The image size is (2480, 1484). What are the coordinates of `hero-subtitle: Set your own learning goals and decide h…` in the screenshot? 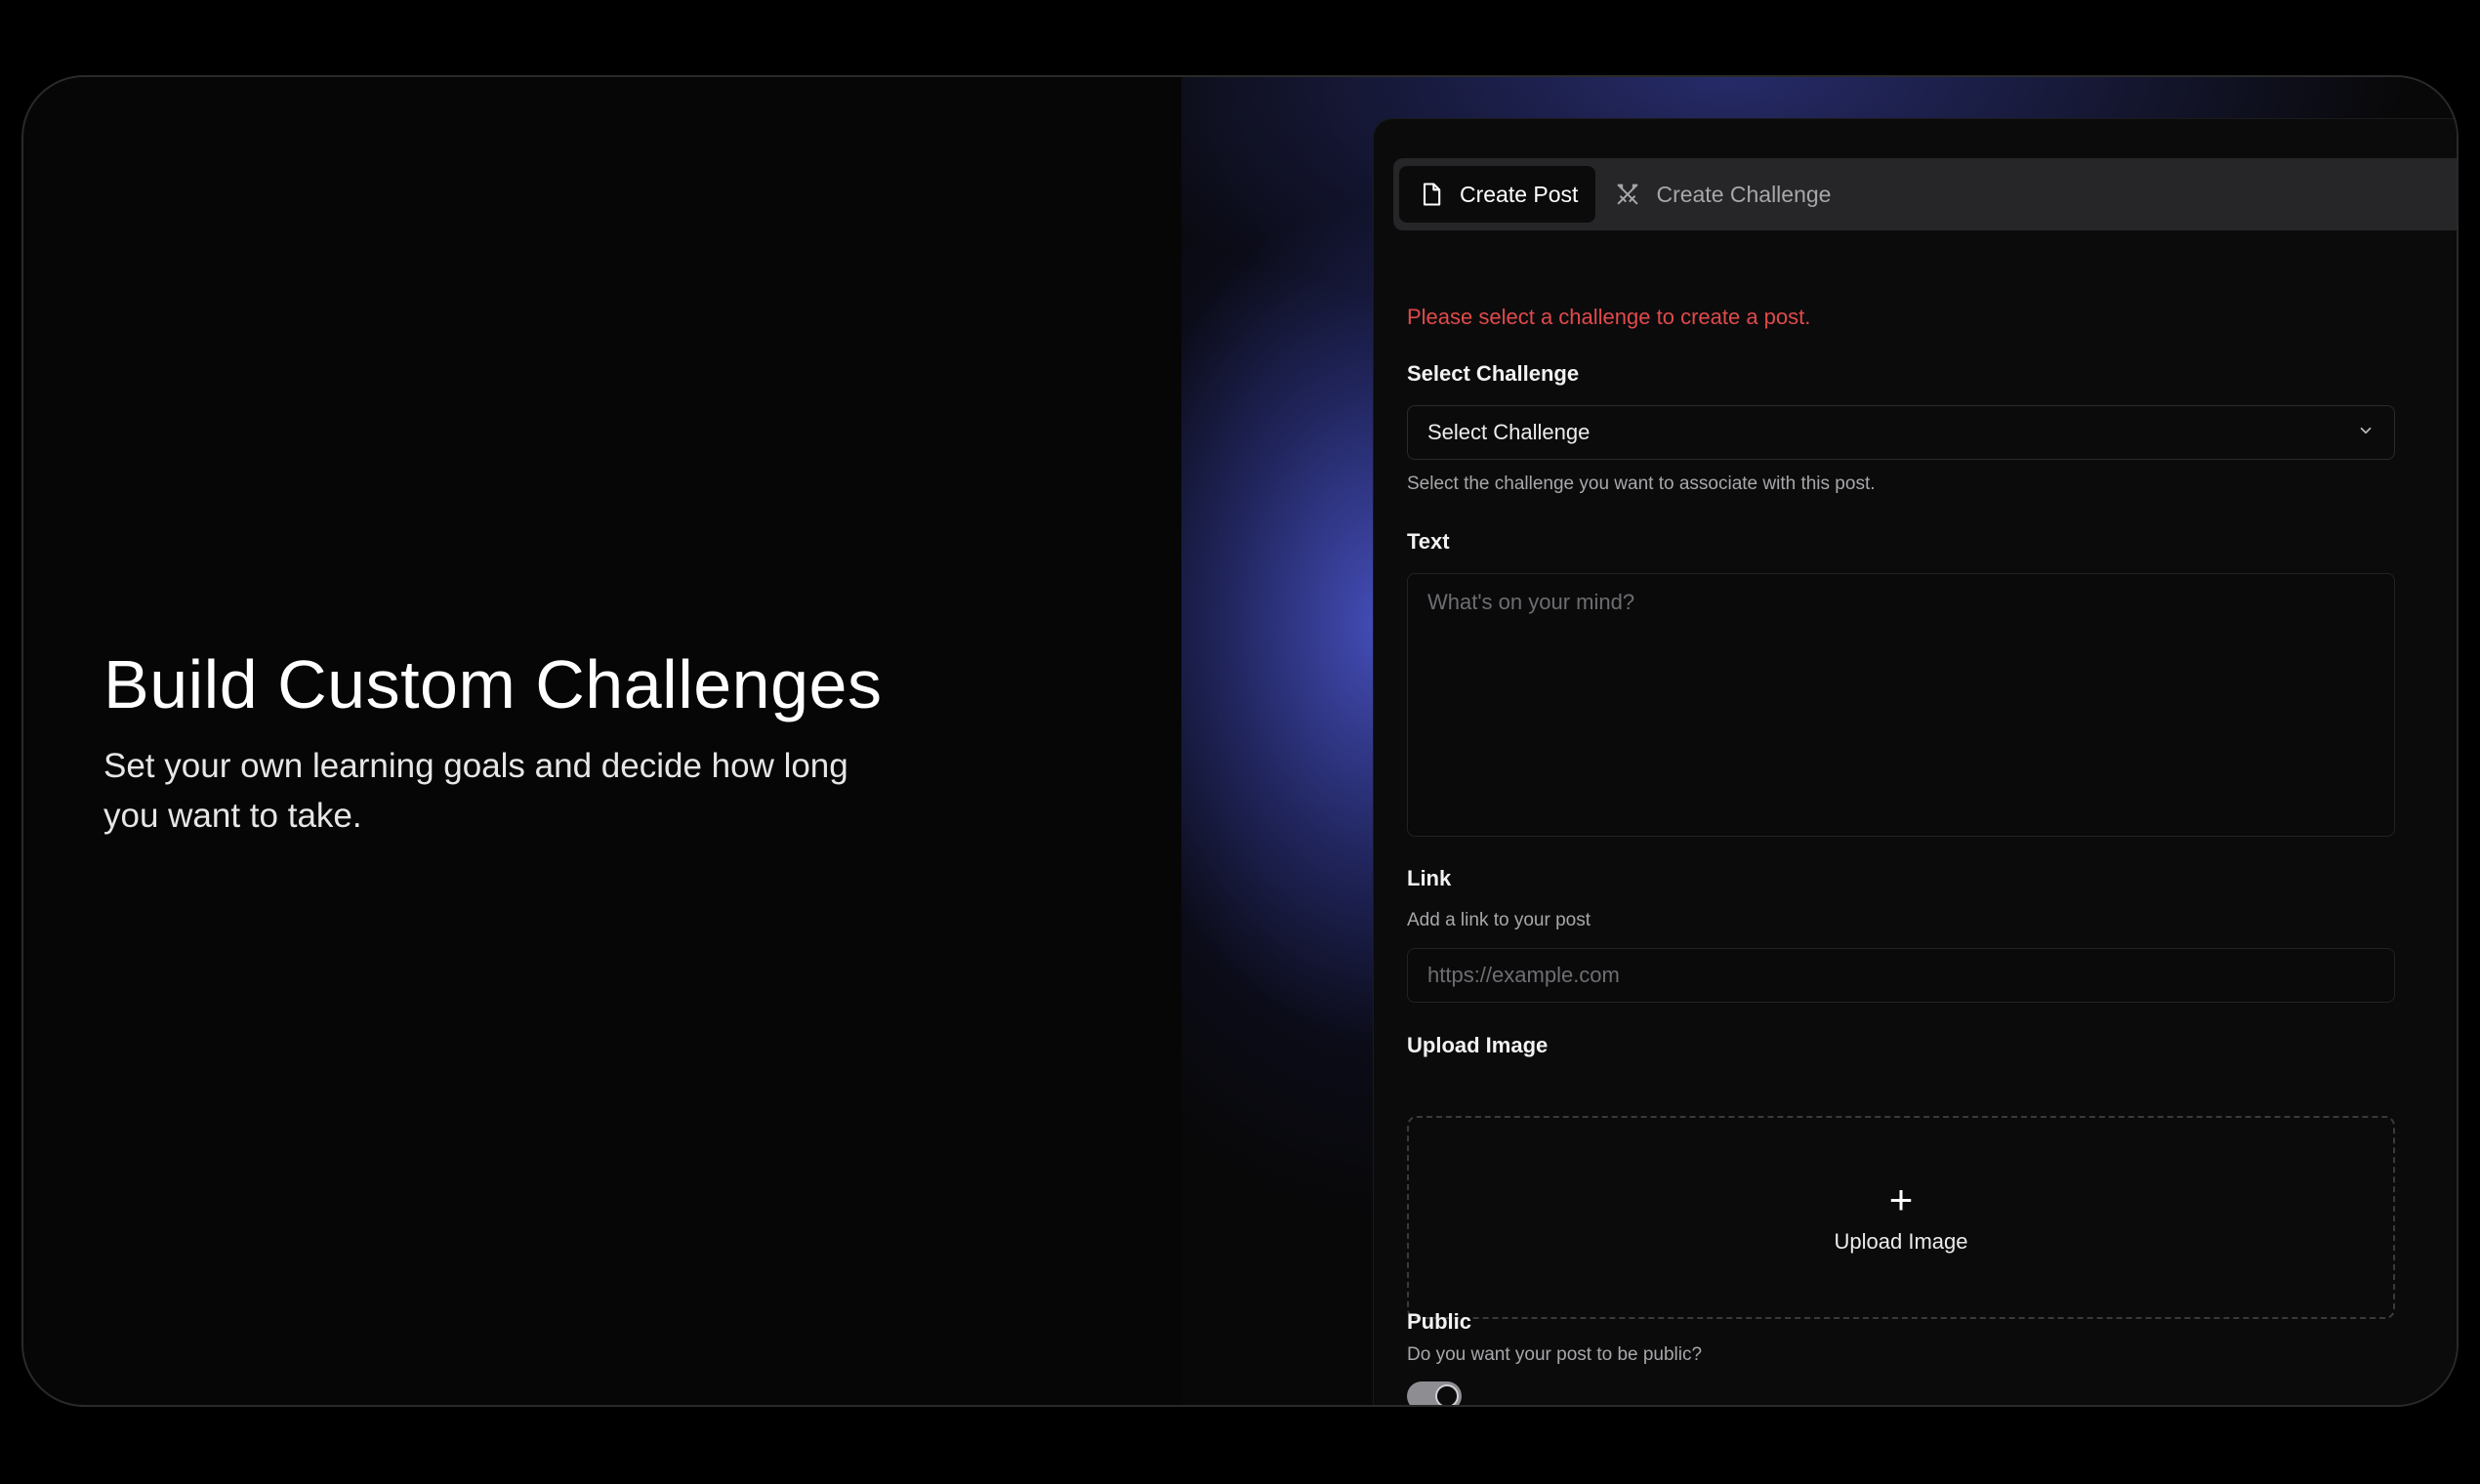 It's located at (475, 791).